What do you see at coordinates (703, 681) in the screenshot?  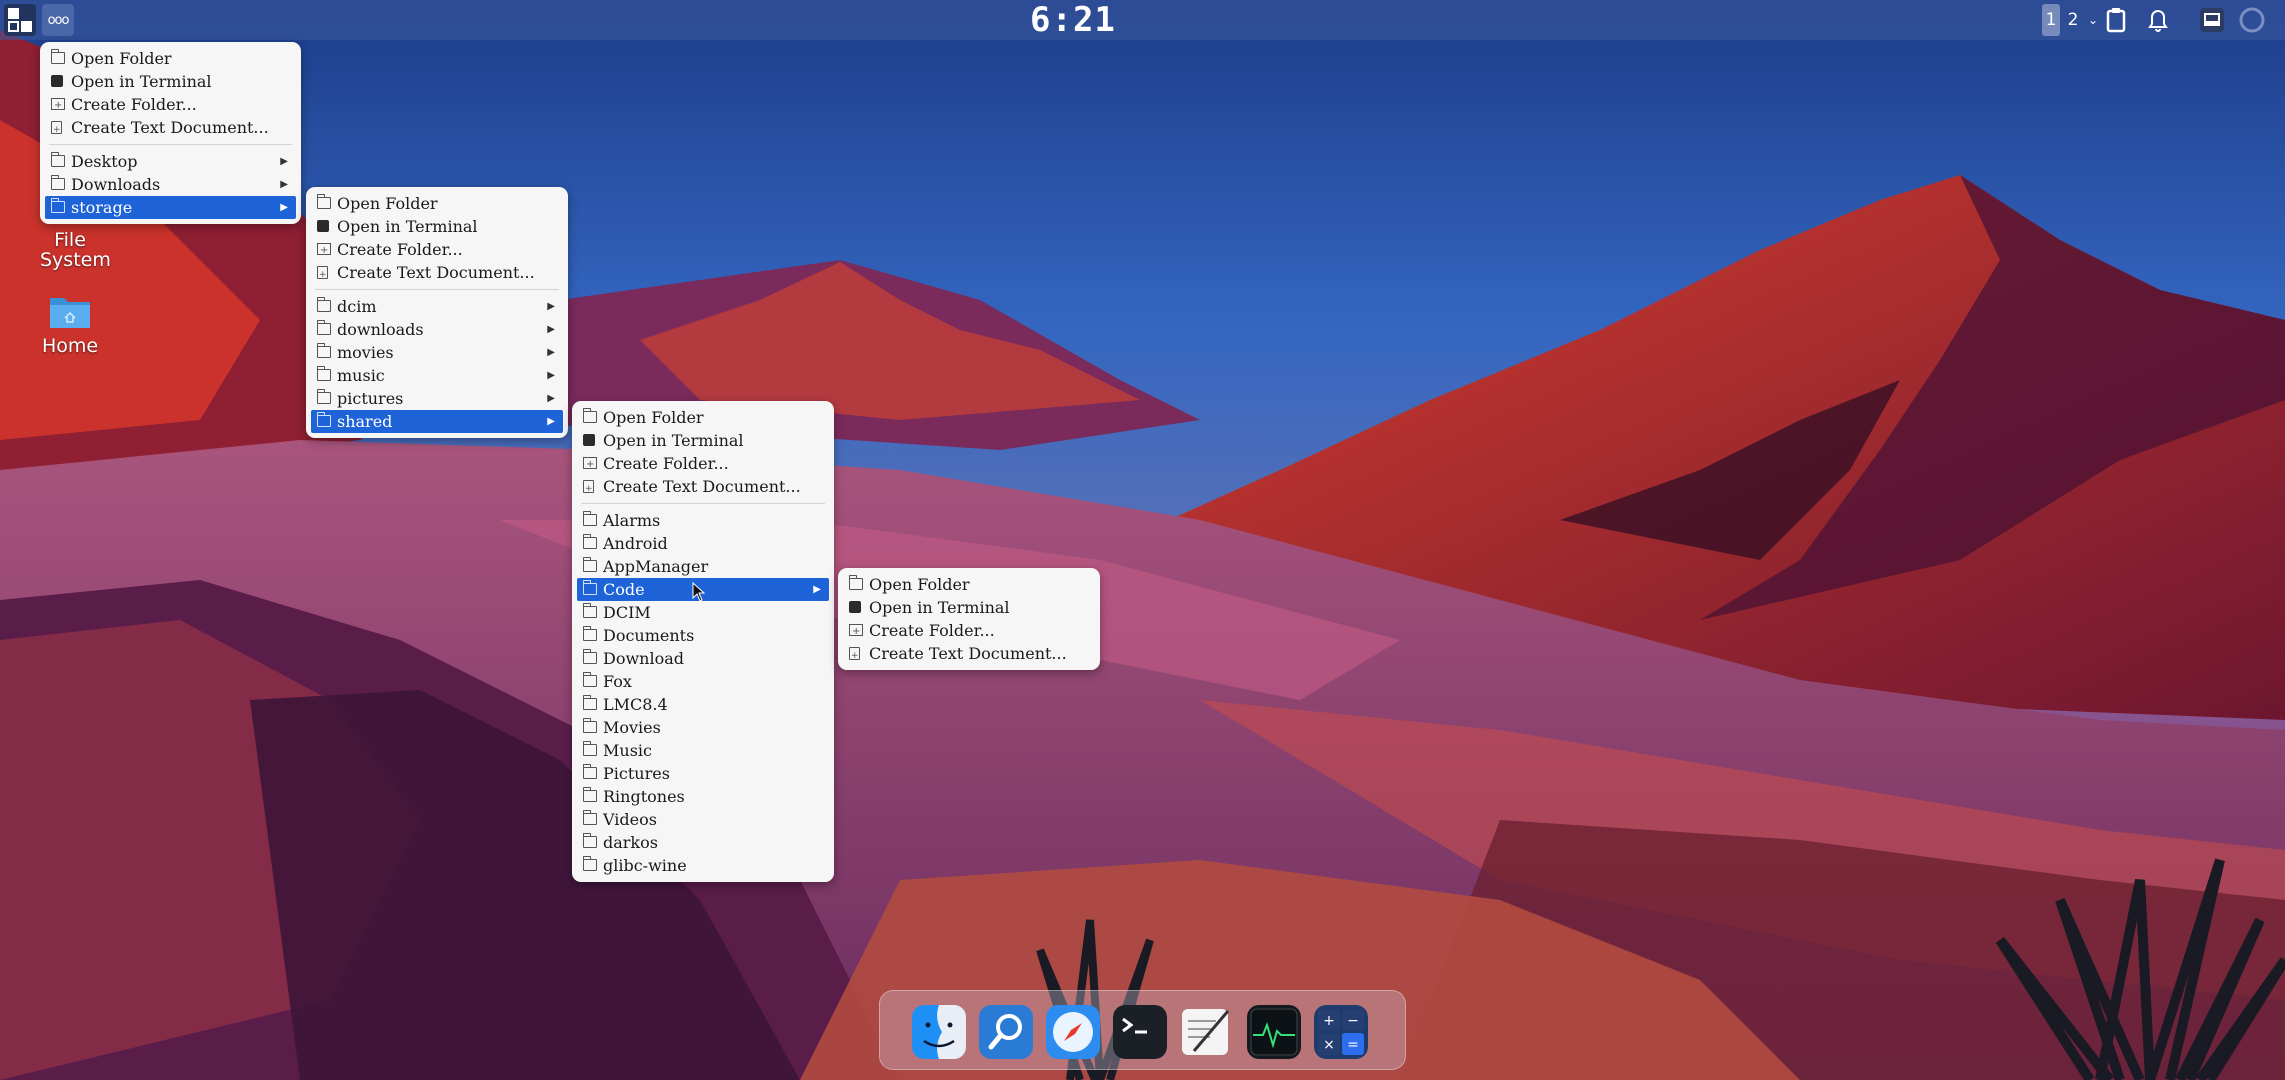 I see `menu-item-fox: Fox` at bounding box center [703, 681].